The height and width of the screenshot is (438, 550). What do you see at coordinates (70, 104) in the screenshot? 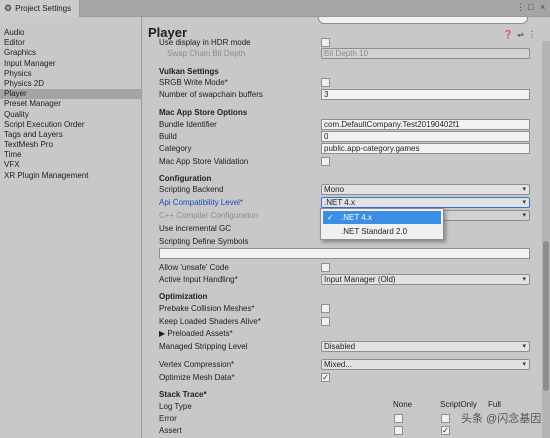
I see `sidebar-item-preset-manager: Preset Manager` at bounding box center [70, 104].